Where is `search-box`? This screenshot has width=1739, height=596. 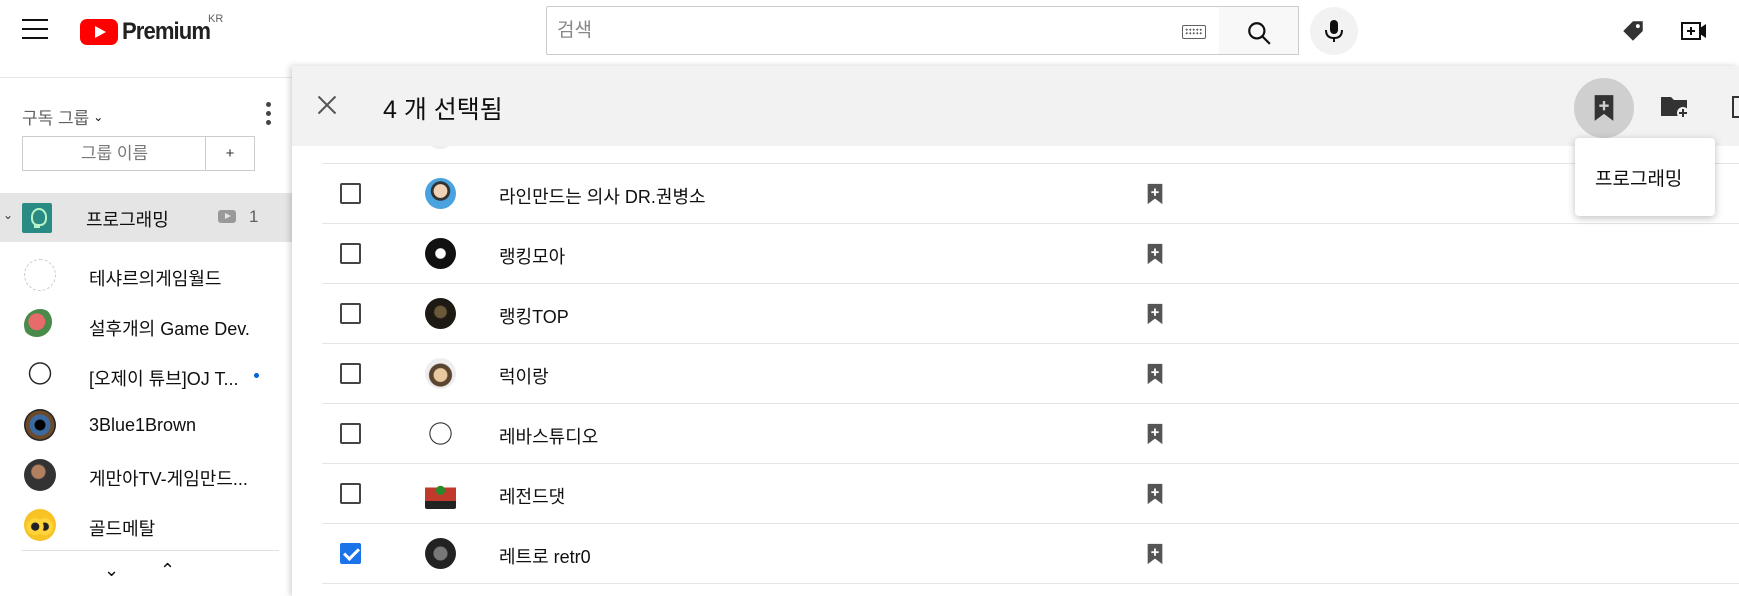 search-box is located at coordinates (883, 30).